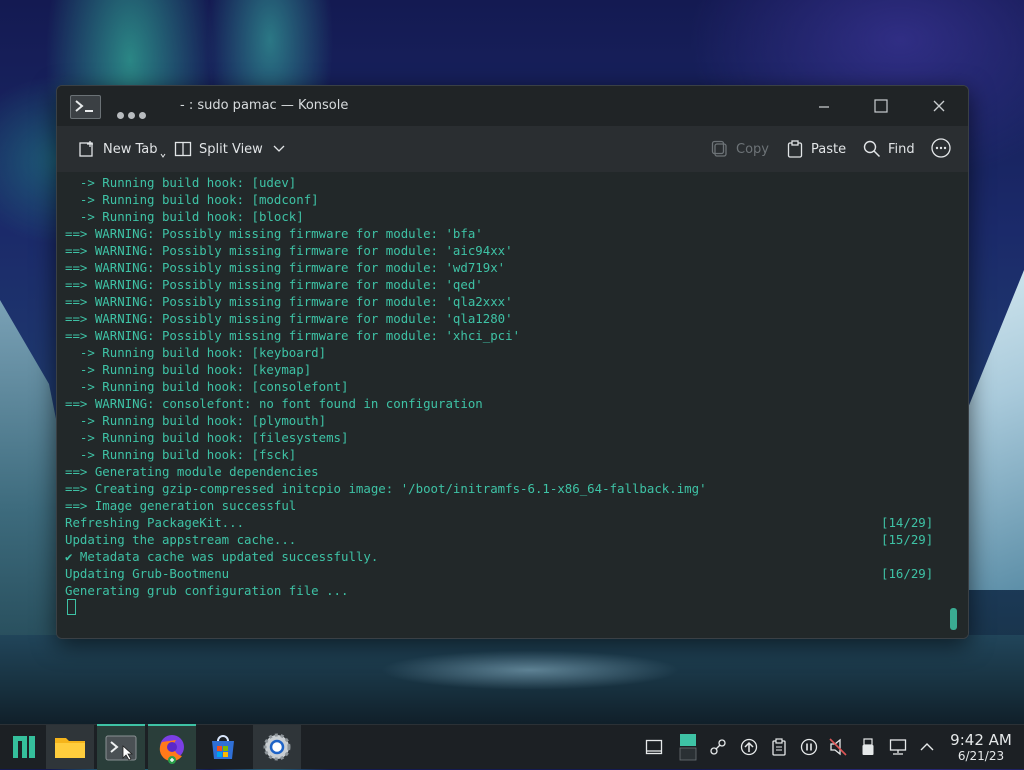 The height and width of the screenshot is (770, 1024). Describe the element at coordinates (192, 471) in the screenshot. I see `terminal-line-text: ==> Generating module dependencies` at that location.